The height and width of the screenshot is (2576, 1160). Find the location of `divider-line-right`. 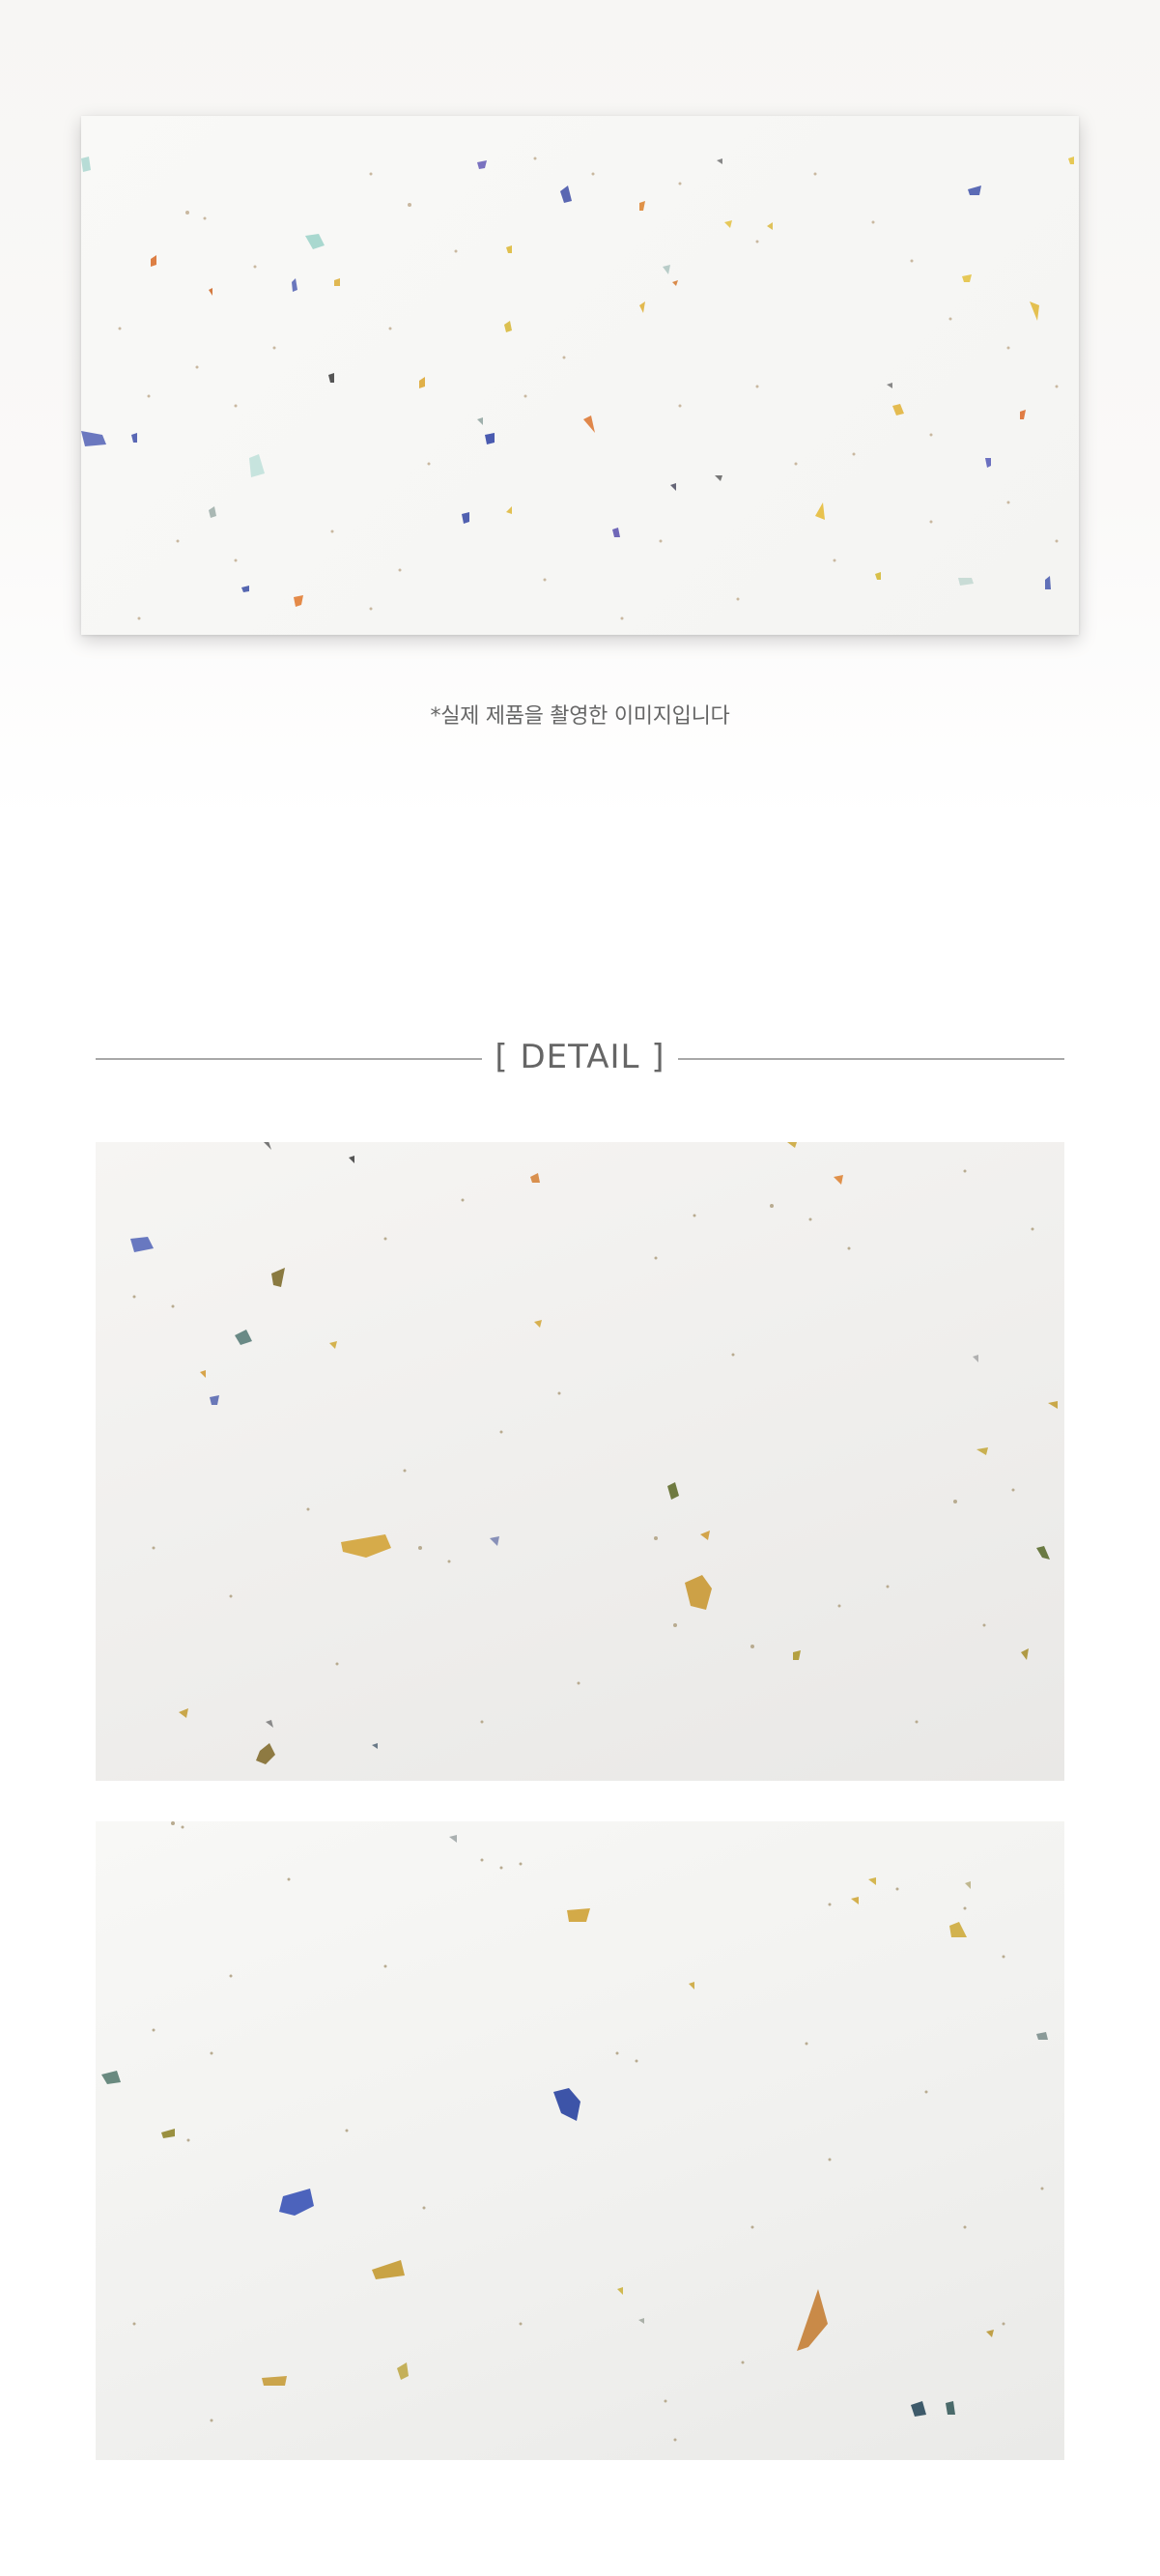

divider-line-right is located at coordinates (871, 1059).